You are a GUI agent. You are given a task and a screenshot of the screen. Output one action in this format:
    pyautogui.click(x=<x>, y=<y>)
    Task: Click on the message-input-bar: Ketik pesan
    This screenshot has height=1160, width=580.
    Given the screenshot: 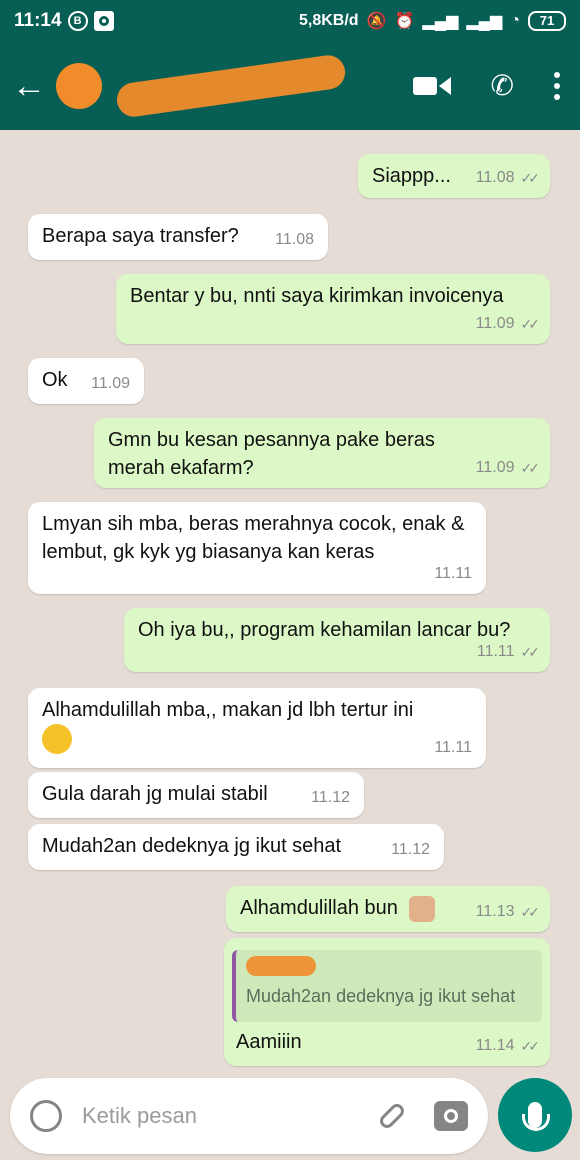 What is the action you would take?
    pyautogui.click(x=290, y=1116)
    